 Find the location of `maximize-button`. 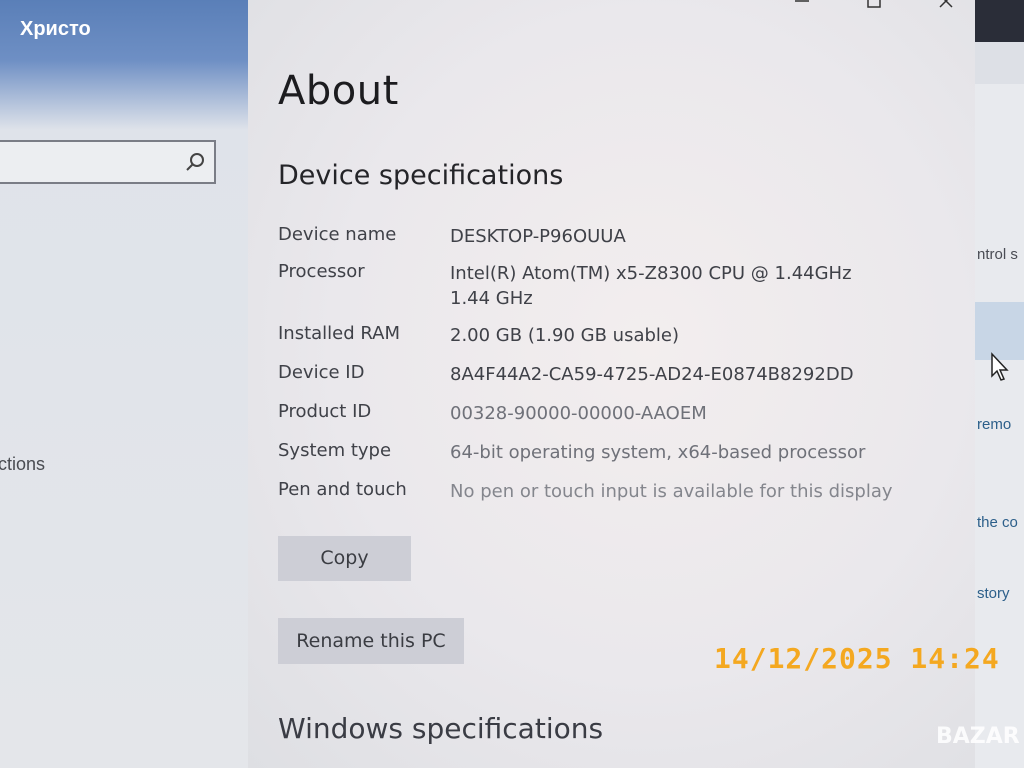

maximize-button is located at coordinates (874, 5).